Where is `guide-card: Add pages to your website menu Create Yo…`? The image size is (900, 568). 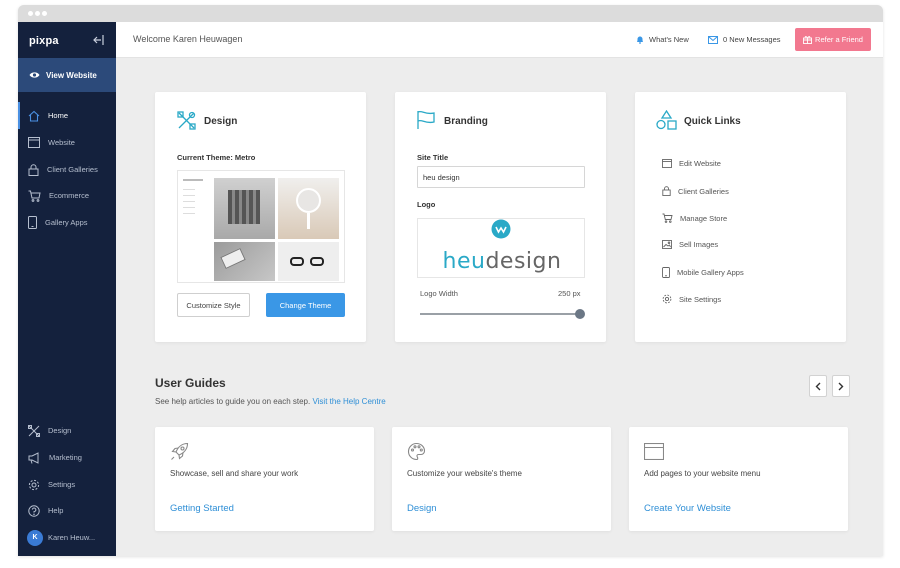 guide-card: Add pages to your website menu Create Yo… is located at coordinates (738, 479).